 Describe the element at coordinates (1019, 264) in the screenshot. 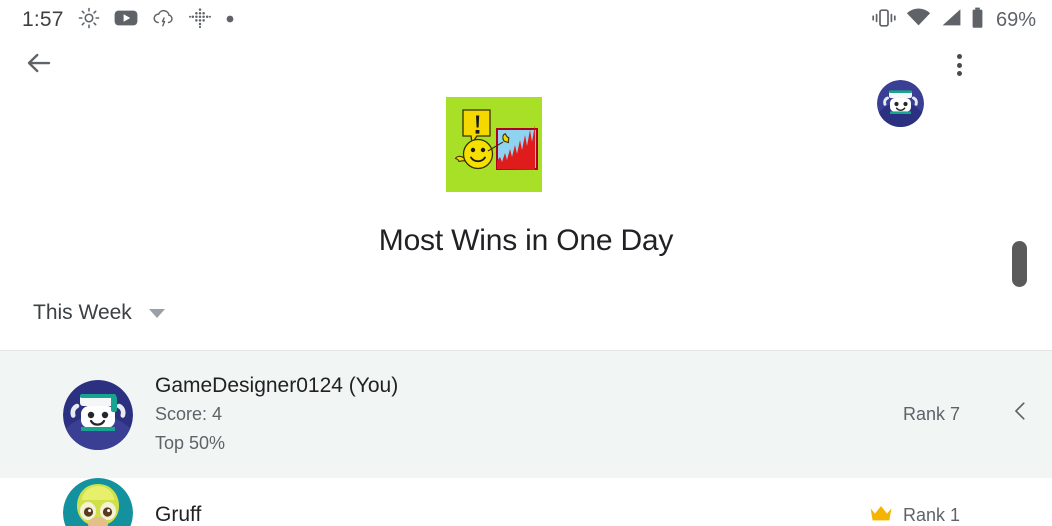

I see `scrollbar-thumb` at that location.